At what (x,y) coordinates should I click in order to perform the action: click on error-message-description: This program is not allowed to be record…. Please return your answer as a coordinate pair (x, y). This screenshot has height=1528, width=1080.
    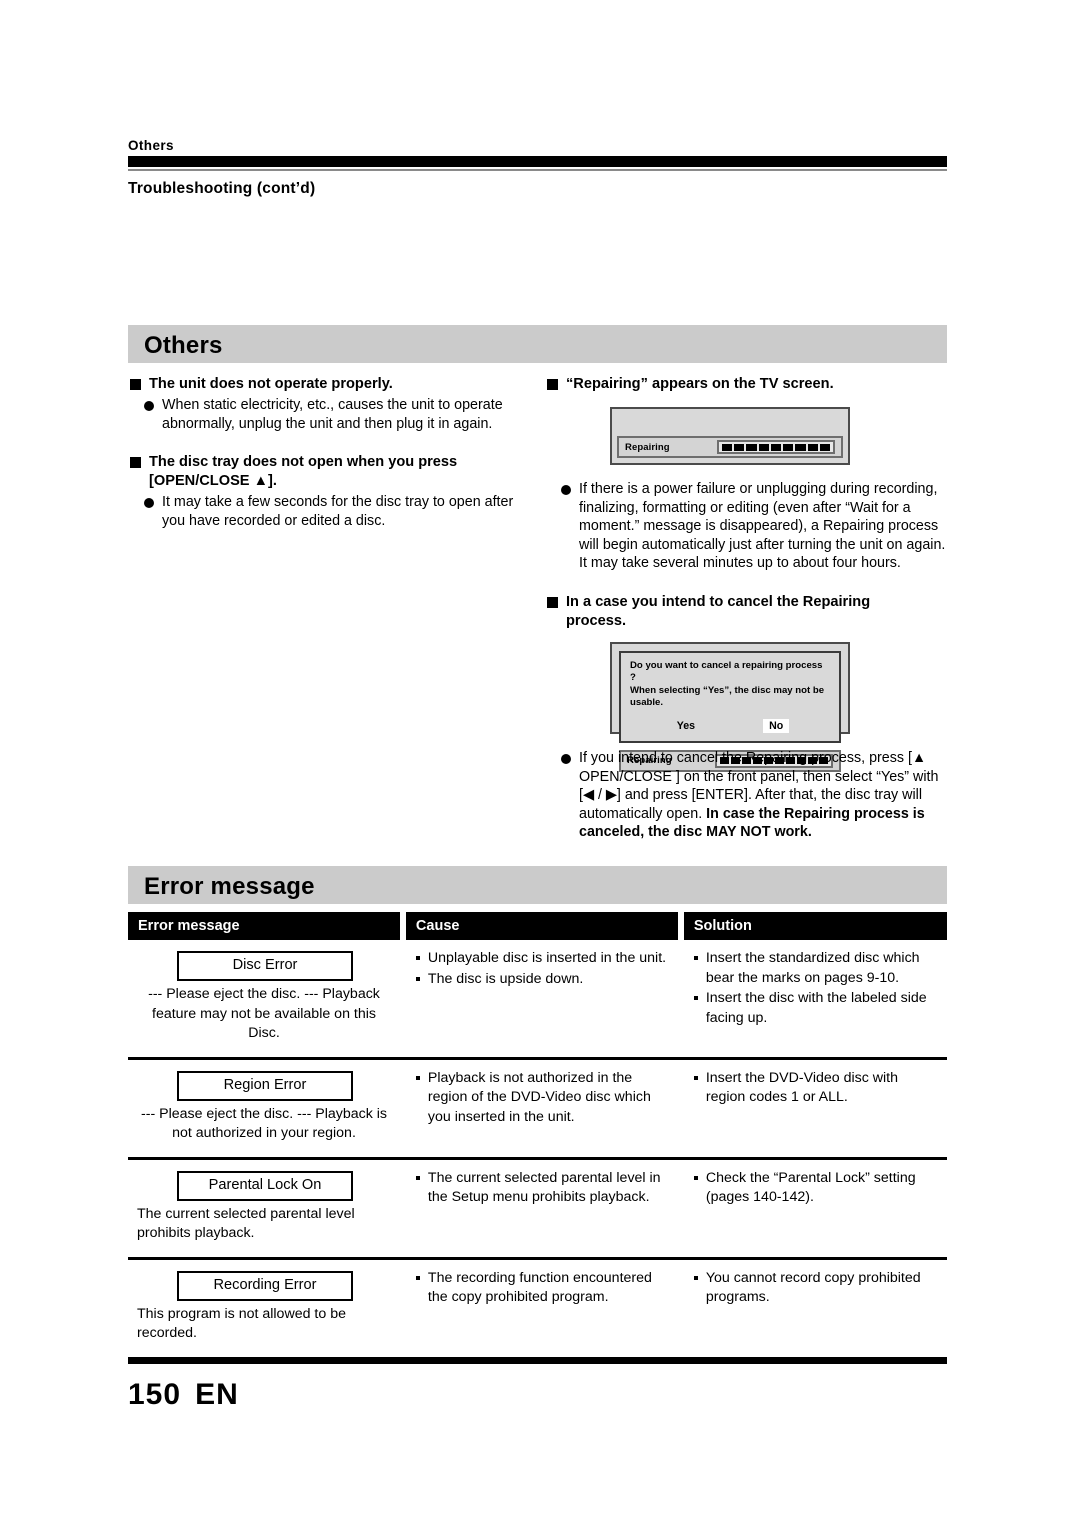
    Looking at the image, I should click on (241, 1323).